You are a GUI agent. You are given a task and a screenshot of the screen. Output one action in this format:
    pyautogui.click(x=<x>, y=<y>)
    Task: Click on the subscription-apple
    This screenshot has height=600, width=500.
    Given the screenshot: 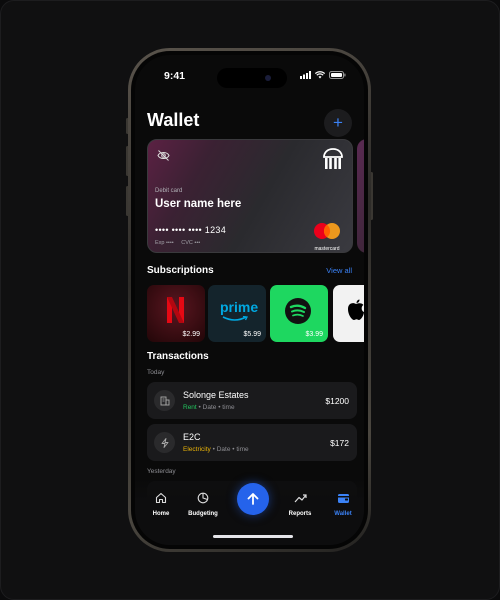 What is the action you would take?
    pyautogui.click(x=348, y=313)
    